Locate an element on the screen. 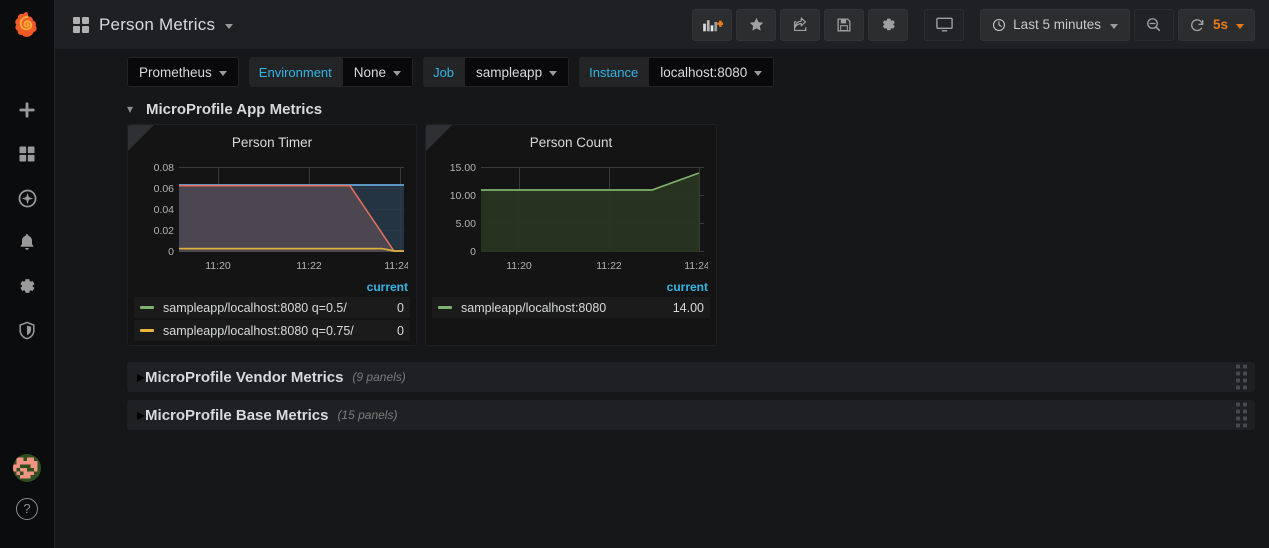  sidebar-item-explore is located at coordinates (27, 198).